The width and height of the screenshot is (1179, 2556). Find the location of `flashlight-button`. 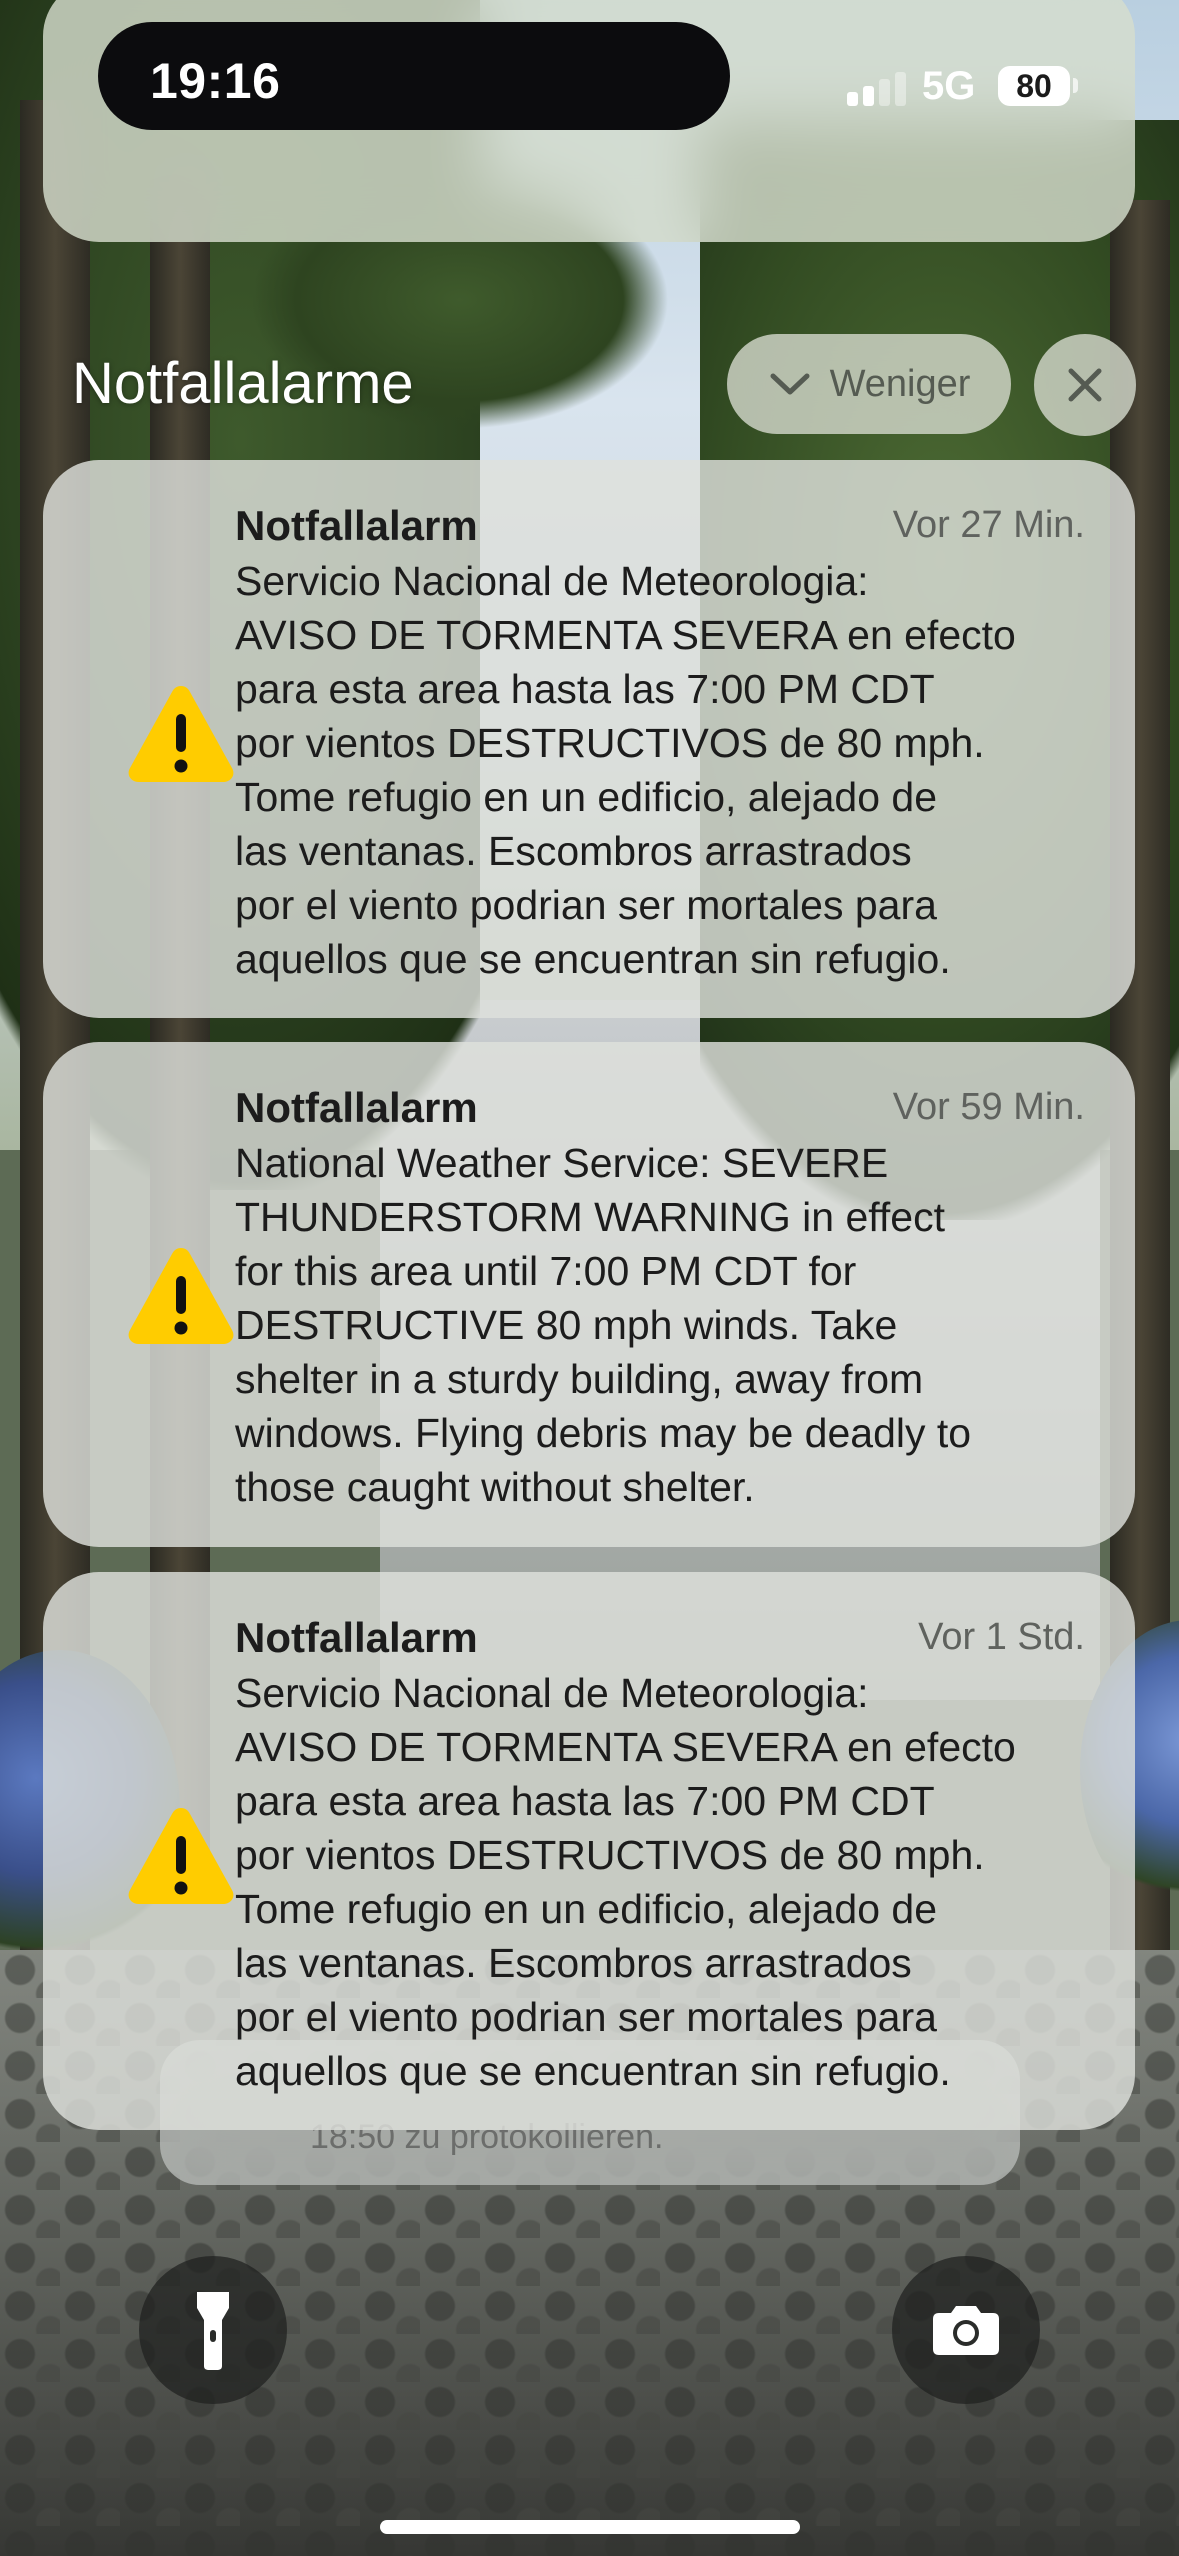

flashlight-button is located at coordinates (213, 2330).